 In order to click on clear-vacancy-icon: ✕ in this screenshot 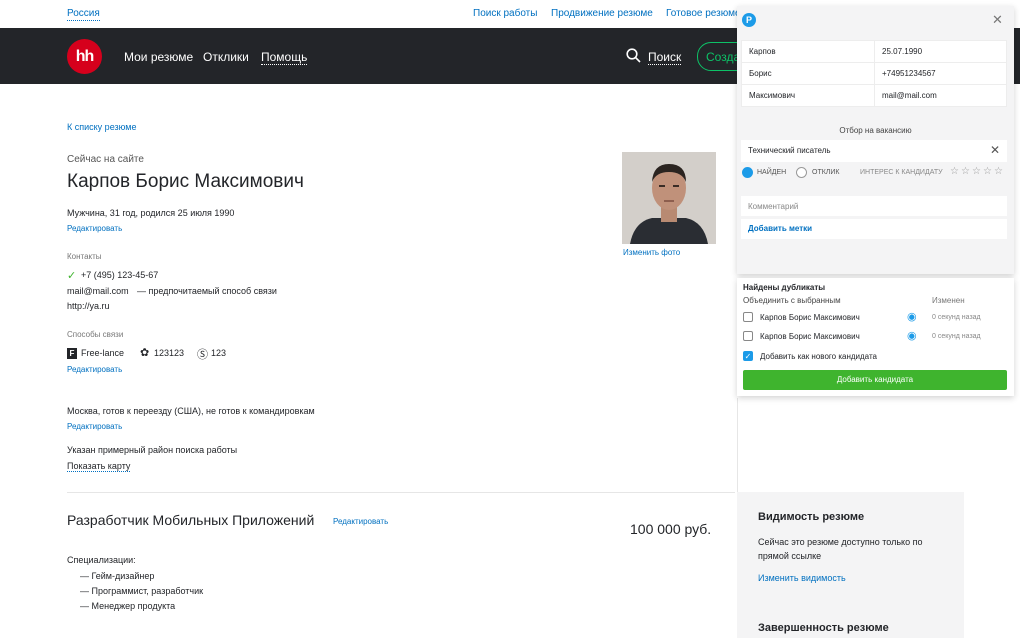, I will do `click(995, 150)`.